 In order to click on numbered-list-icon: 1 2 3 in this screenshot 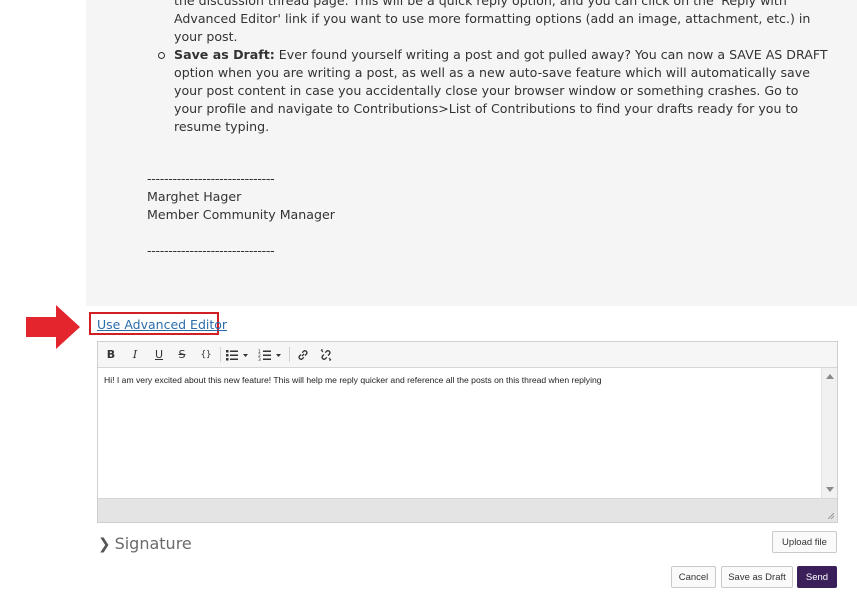, I will do `click(269, 355)`.